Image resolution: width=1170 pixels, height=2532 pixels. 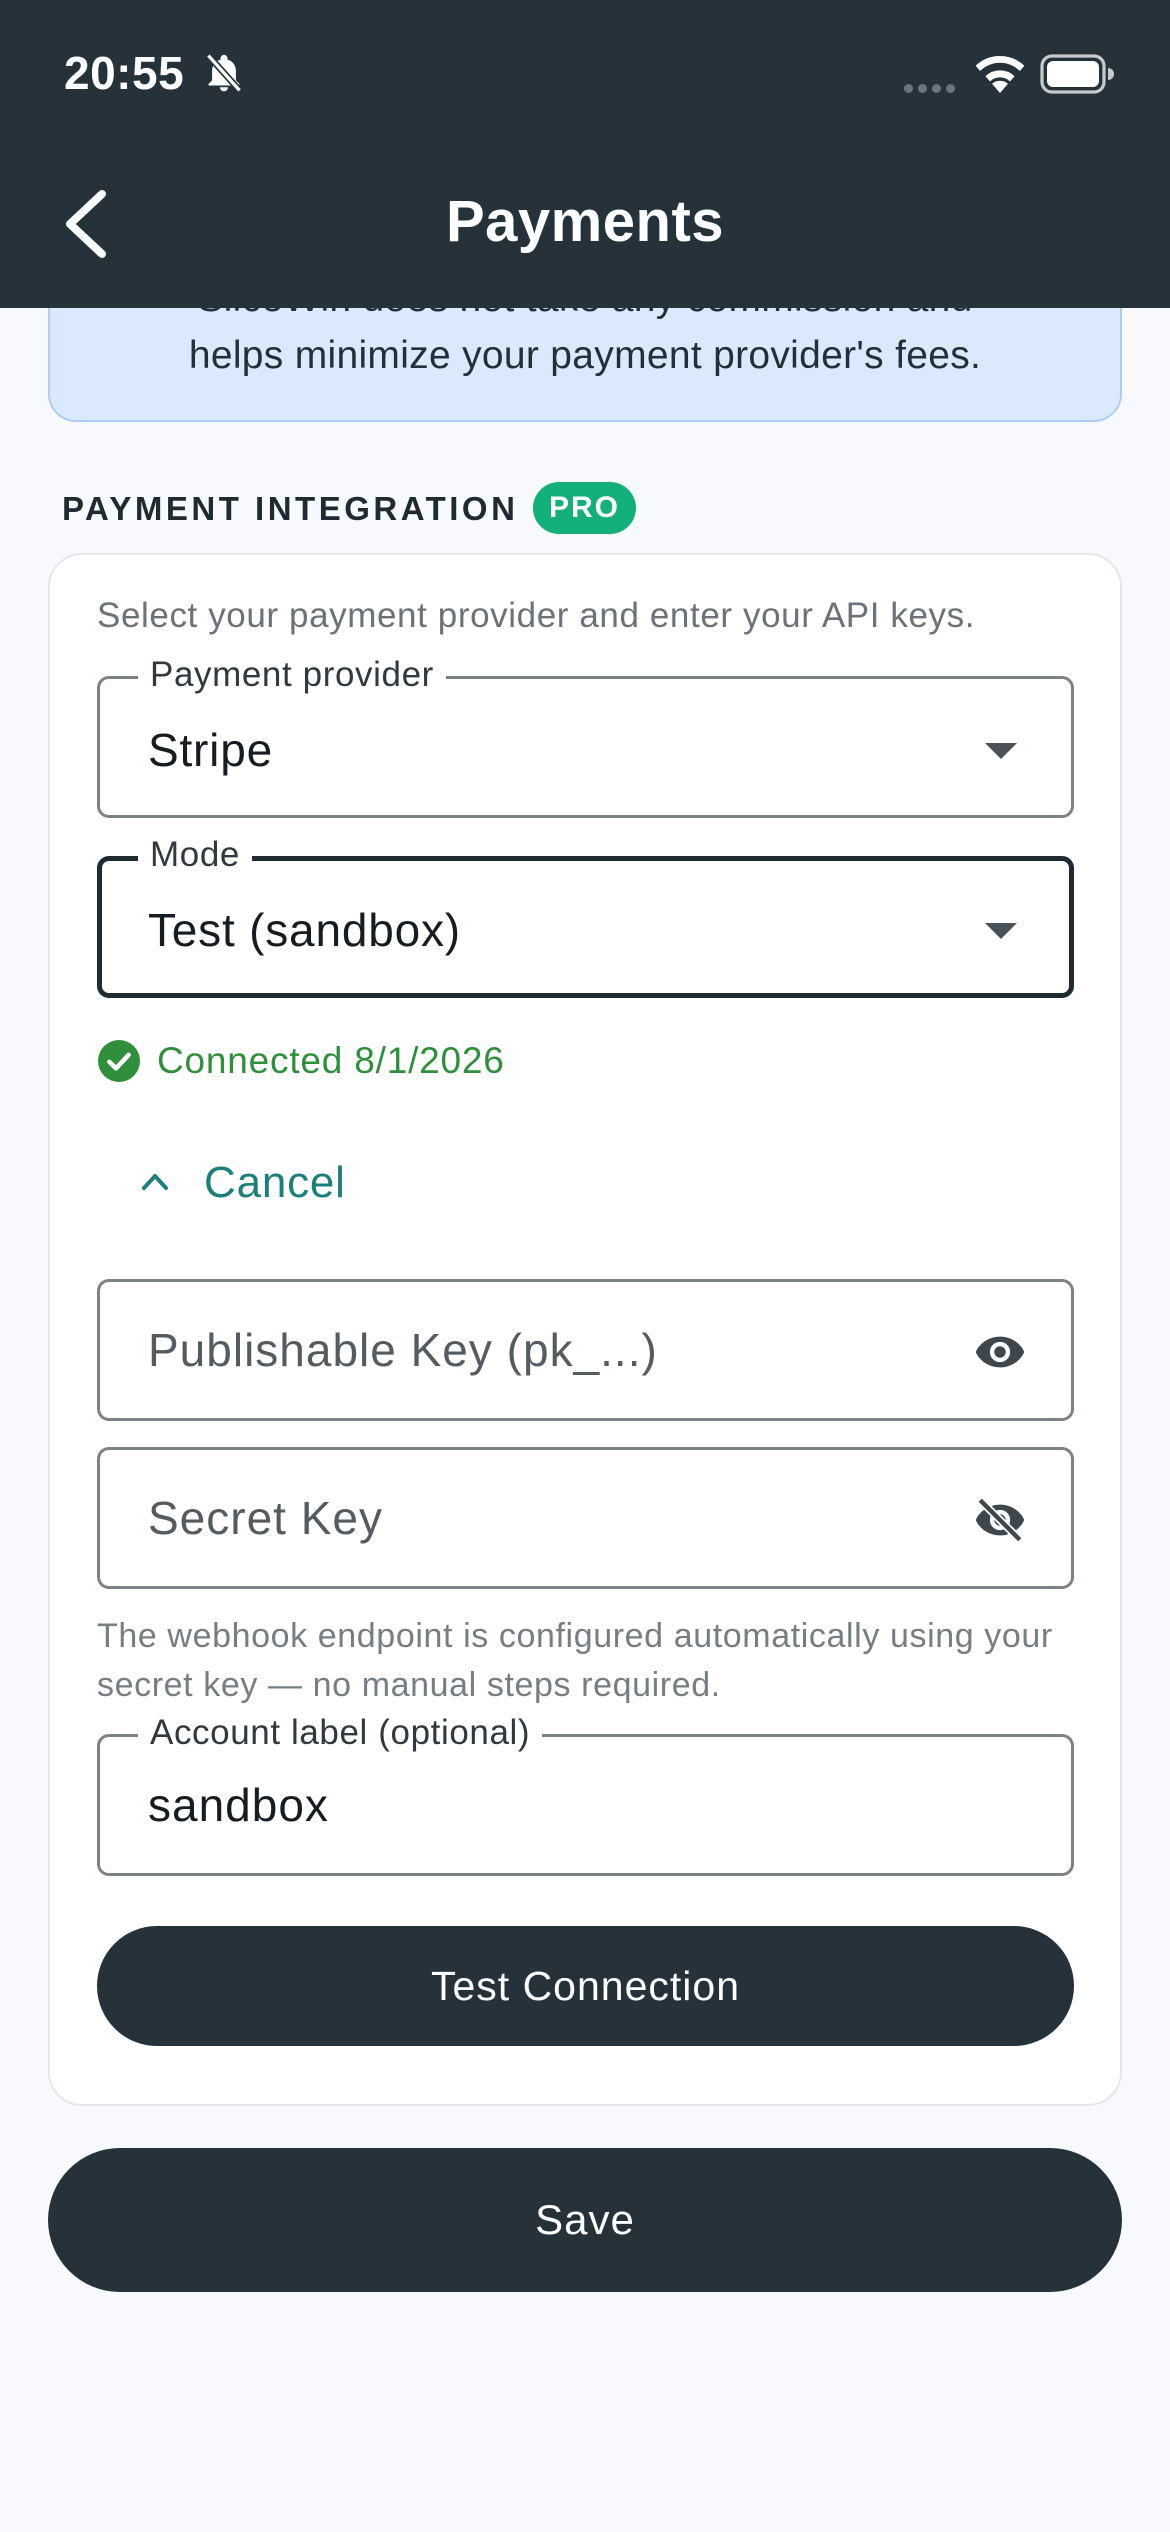 What do you see at coordinates (224, 73) in the screenshot?
I see `bell-off-icon` at bounding box center [224, 73].